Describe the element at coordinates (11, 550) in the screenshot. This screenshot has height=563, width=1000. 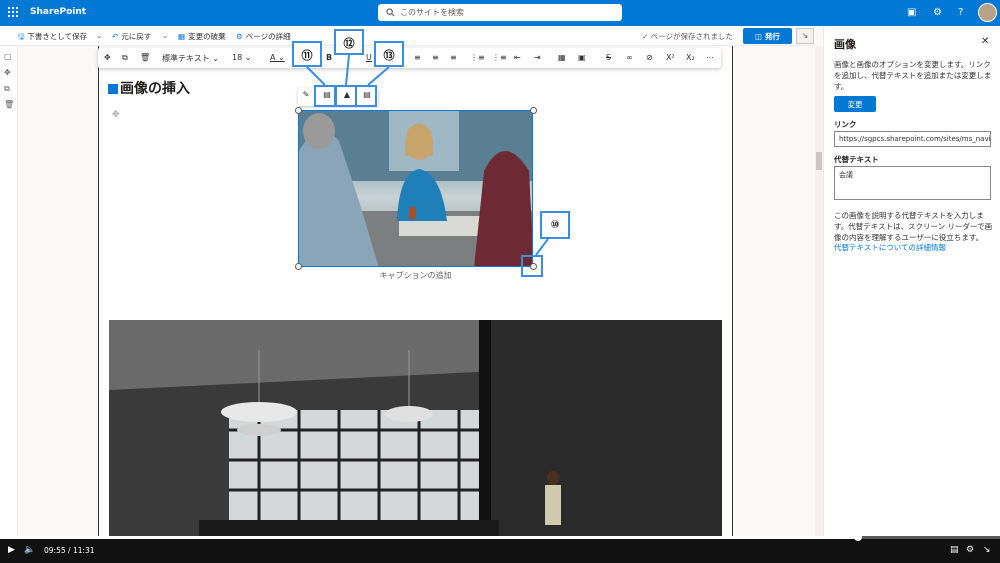
I see `play-icon: ▶` at that location.